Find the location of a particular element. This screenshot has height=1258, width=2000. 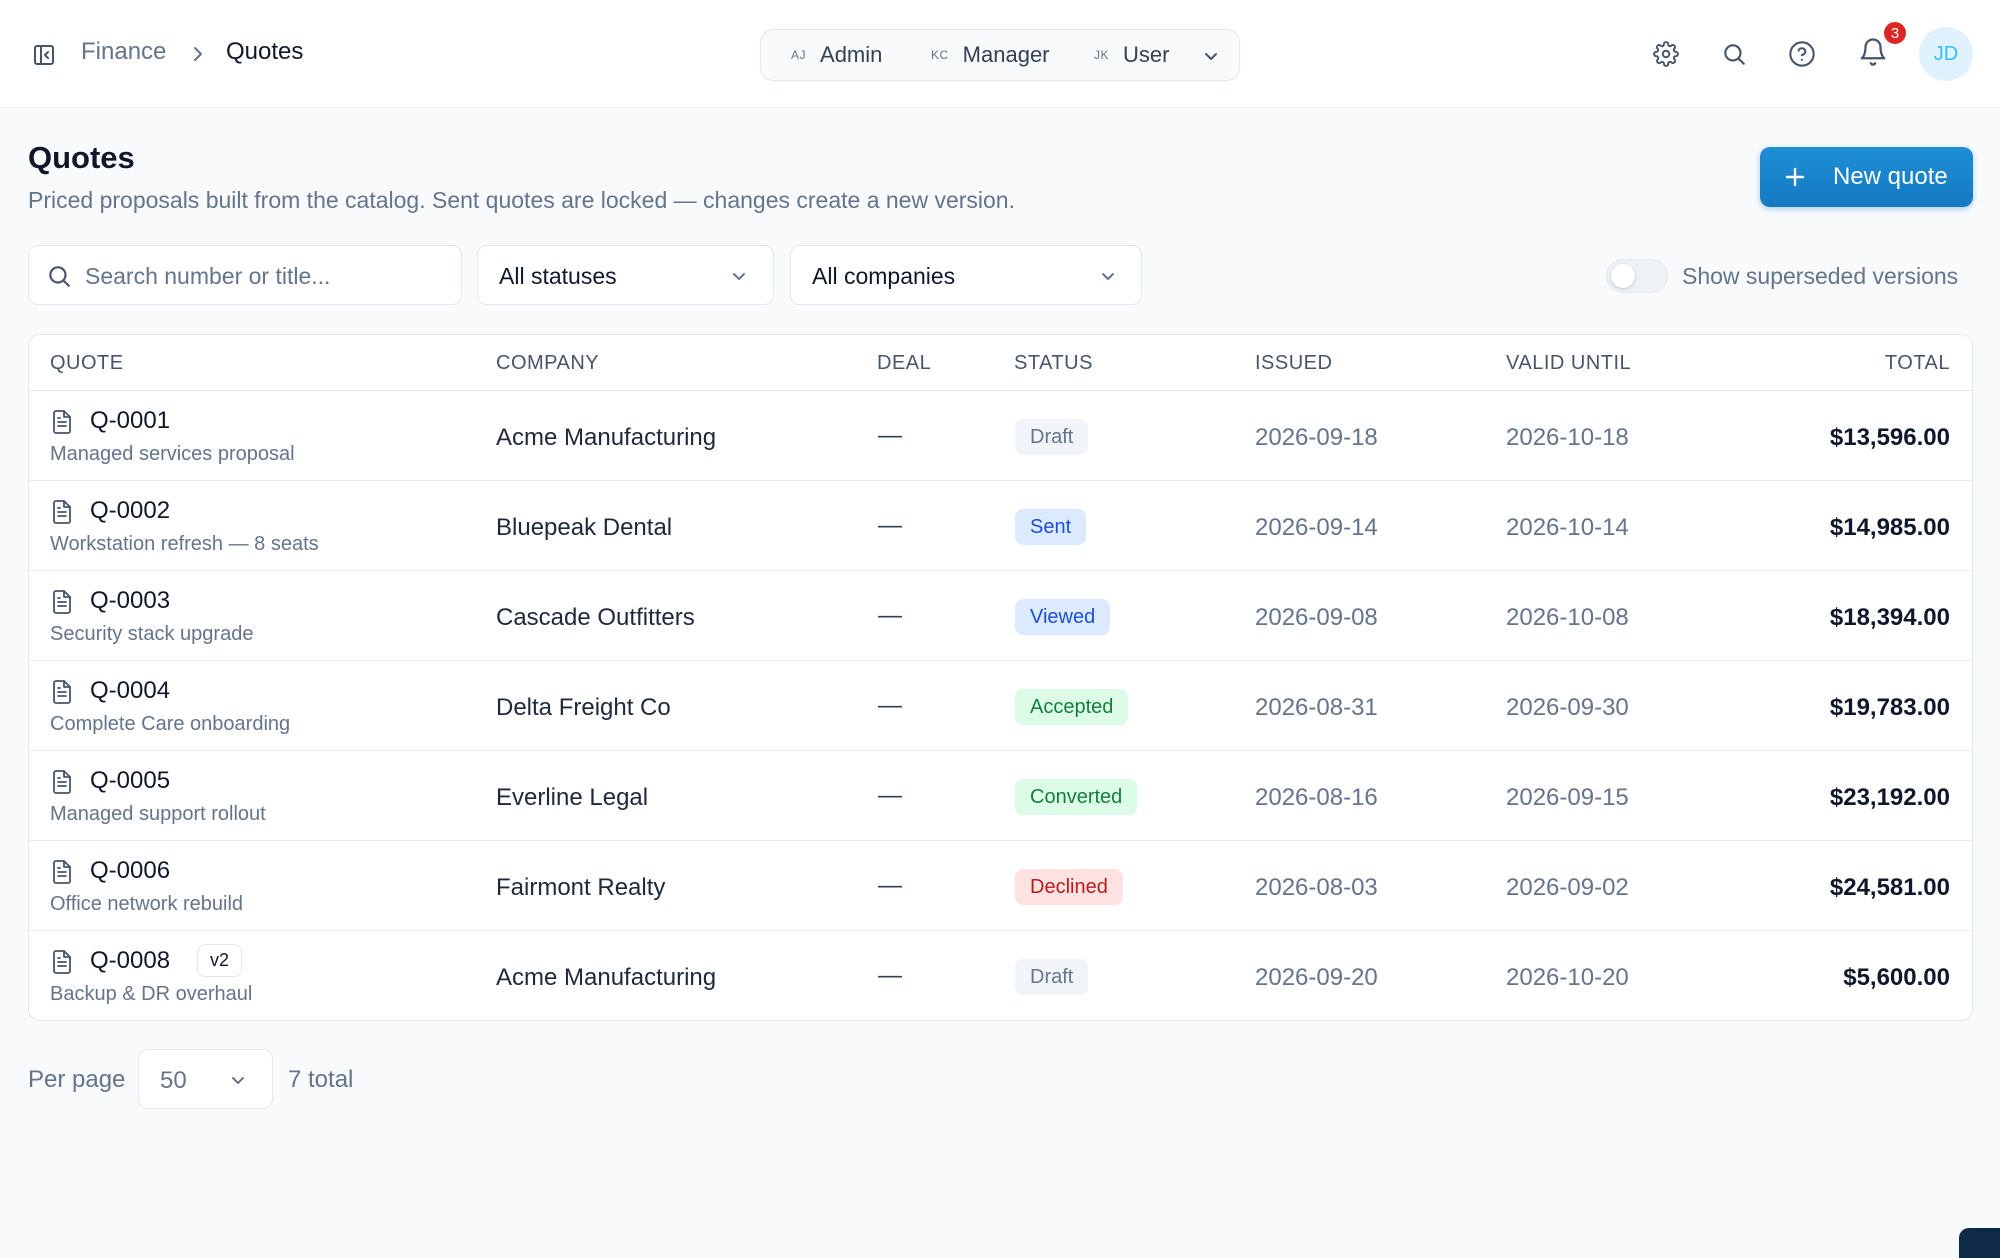

column-header-valid-until: VALID UNTIL is located at coordinates (1568, 363).